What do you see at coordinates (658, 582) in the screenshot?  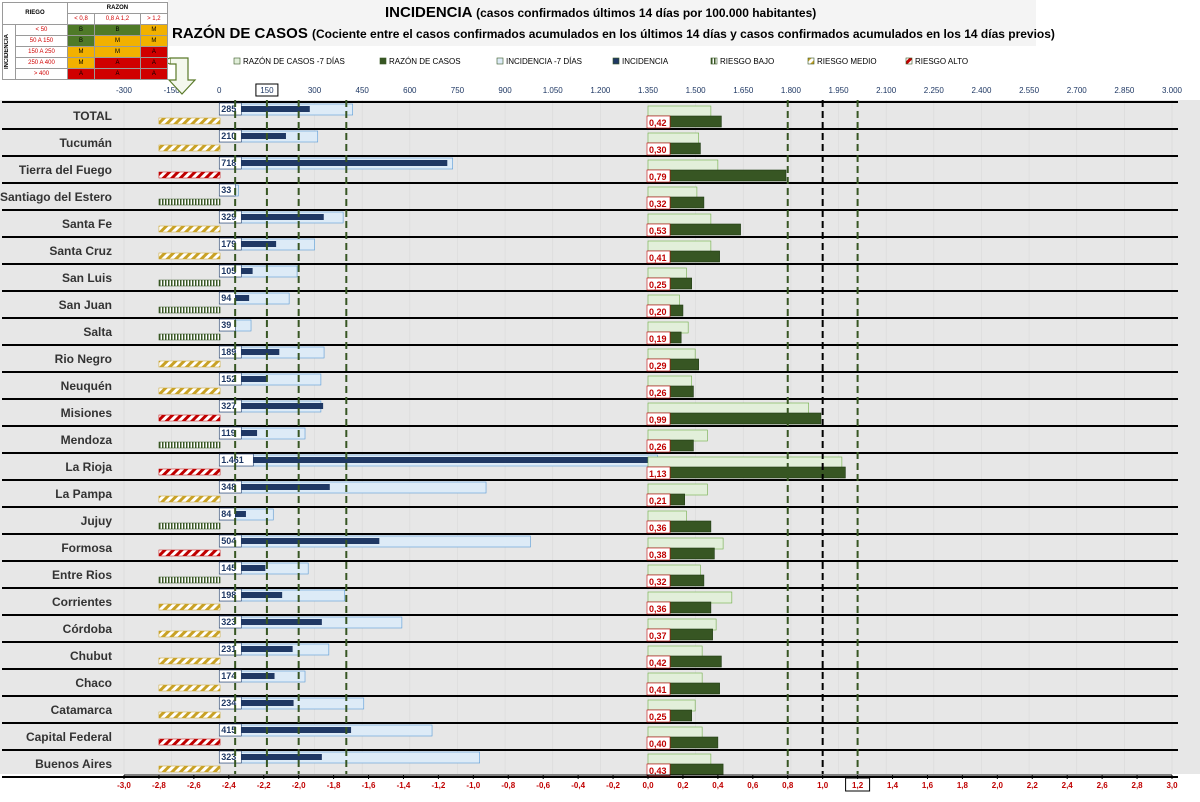 I see `razon-data-label: 0,32` at bounding box center [658, 582].